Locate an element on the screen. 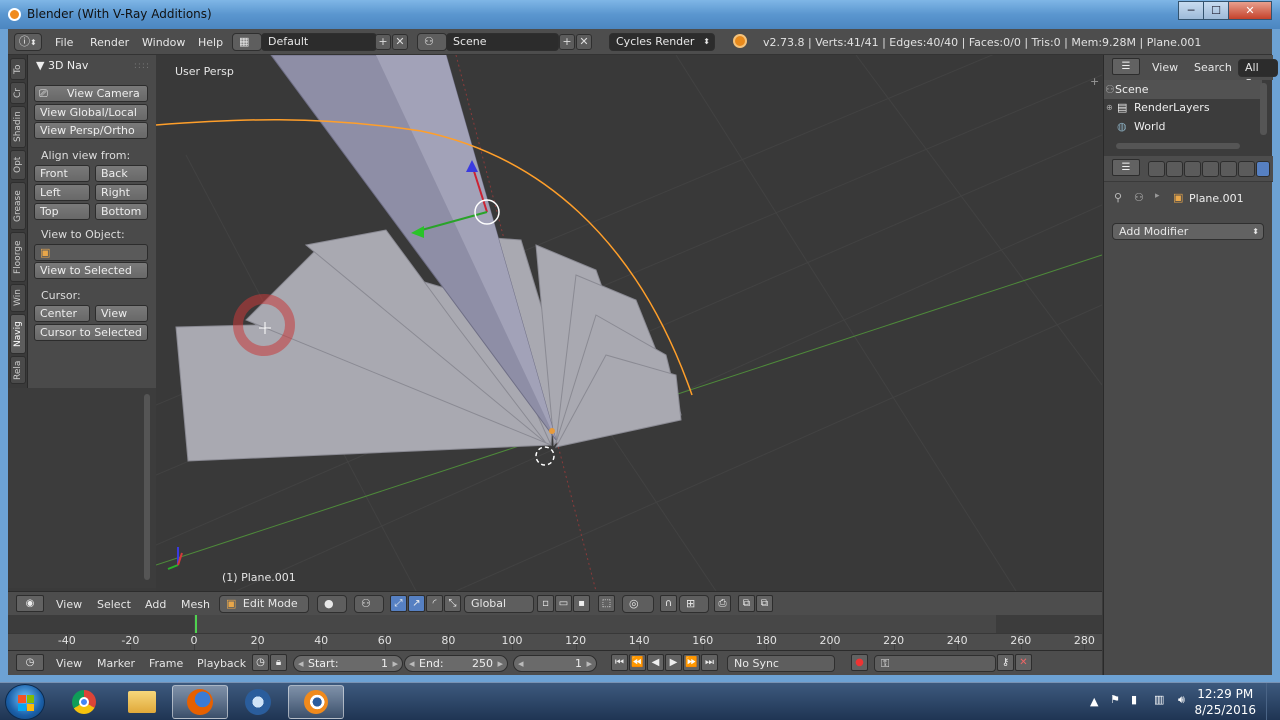 This screenshot has height=720, width=1280. end-frame-field: ◂ End: 250 ▸ is located at coordinates (456, 663).